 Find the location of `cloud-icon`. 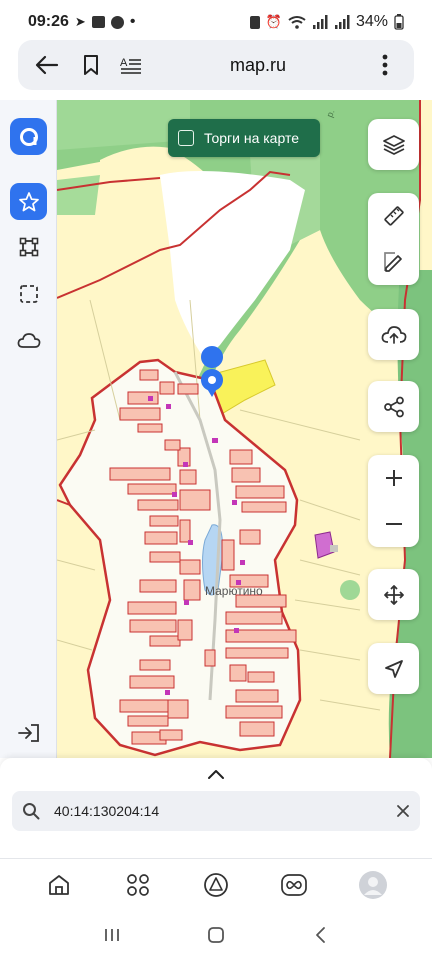

cloud-icon is located at coordinates (28, 340).